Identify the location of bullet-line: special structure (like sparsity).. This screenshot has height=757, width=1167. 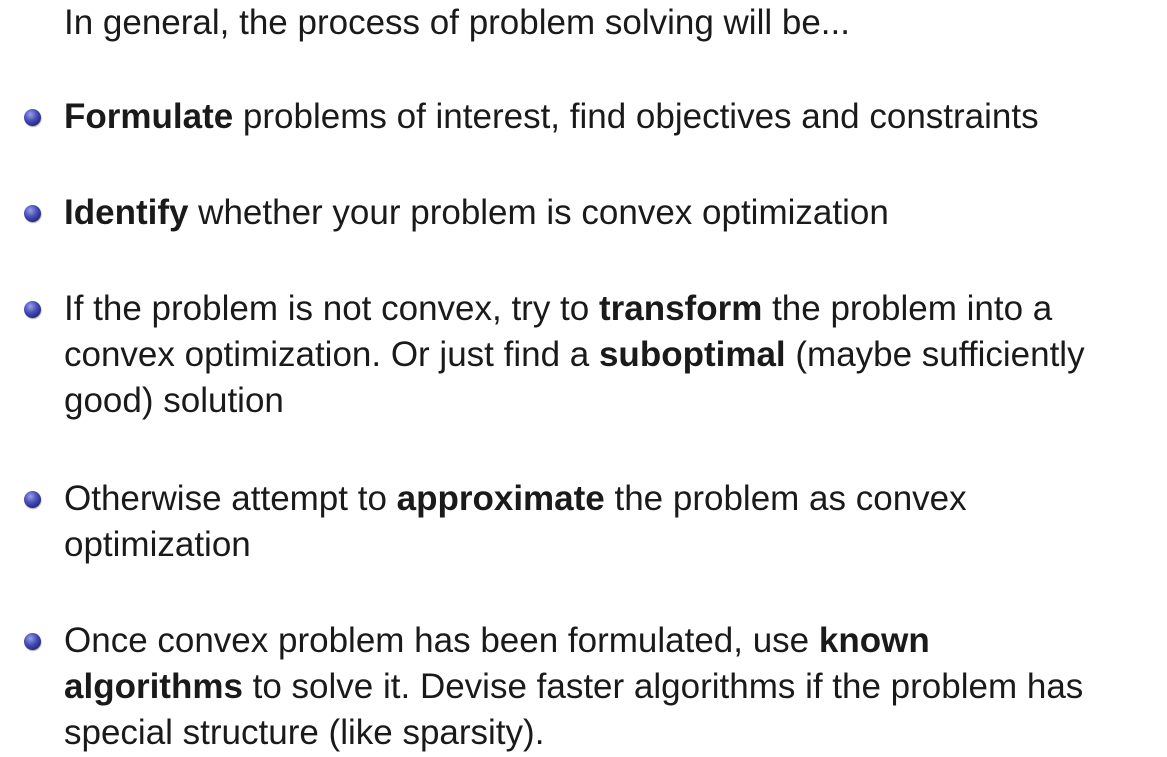
(614, 733).